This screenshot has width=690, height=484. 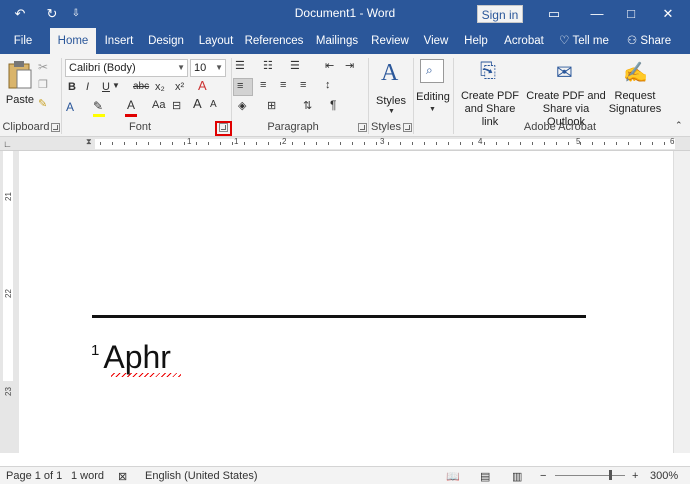 What do you see at coordinates (160, 87) in the screenshot?
I see `subscript-button: x₂` at bounding box center [160, 87].